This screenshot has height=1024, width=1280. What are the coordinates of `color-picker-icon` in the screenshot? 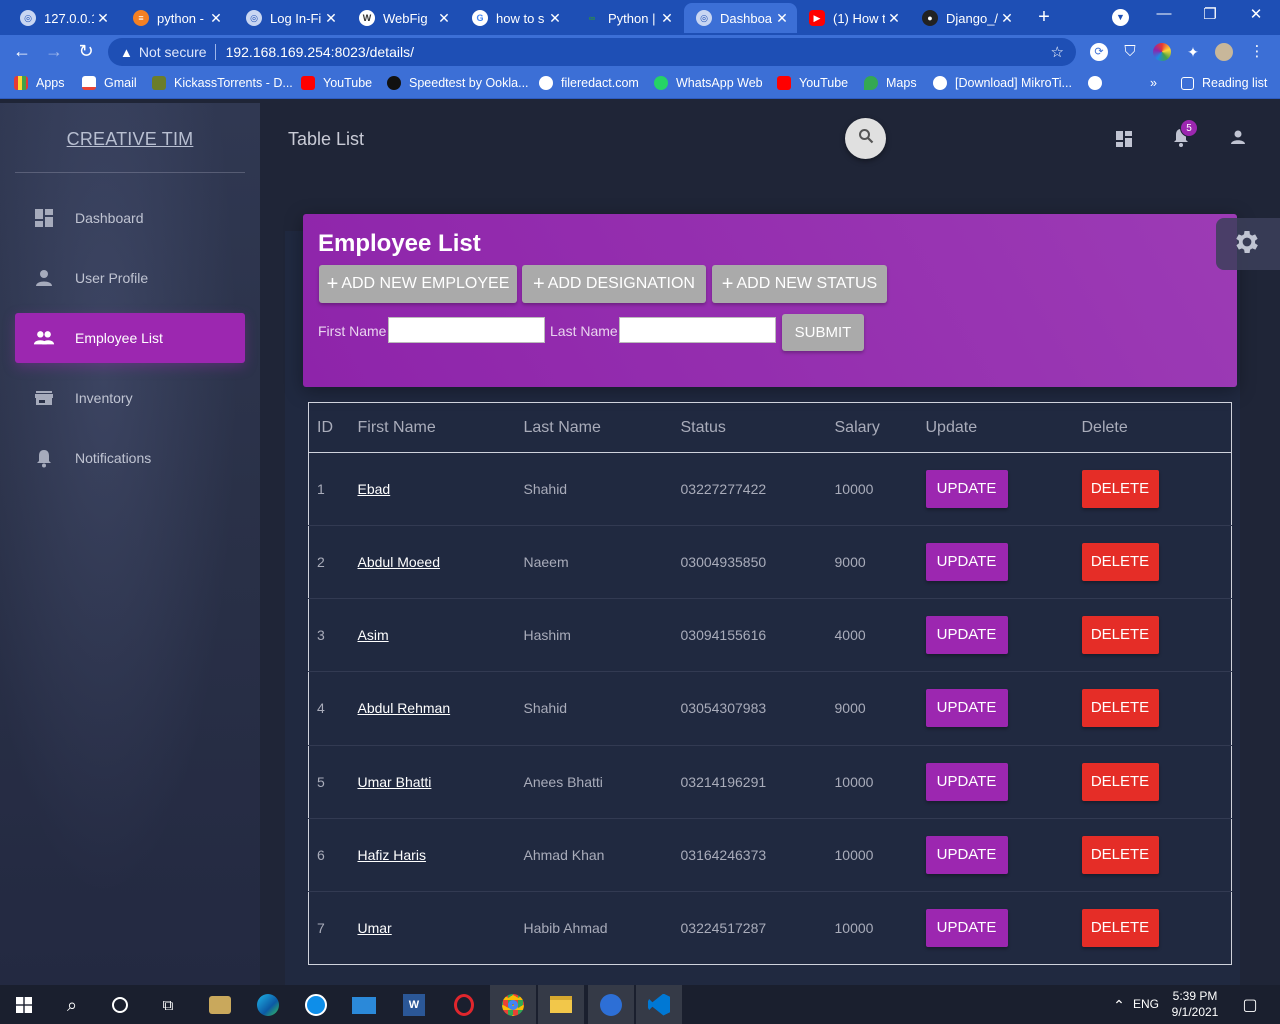 It's located at (1162, 52).